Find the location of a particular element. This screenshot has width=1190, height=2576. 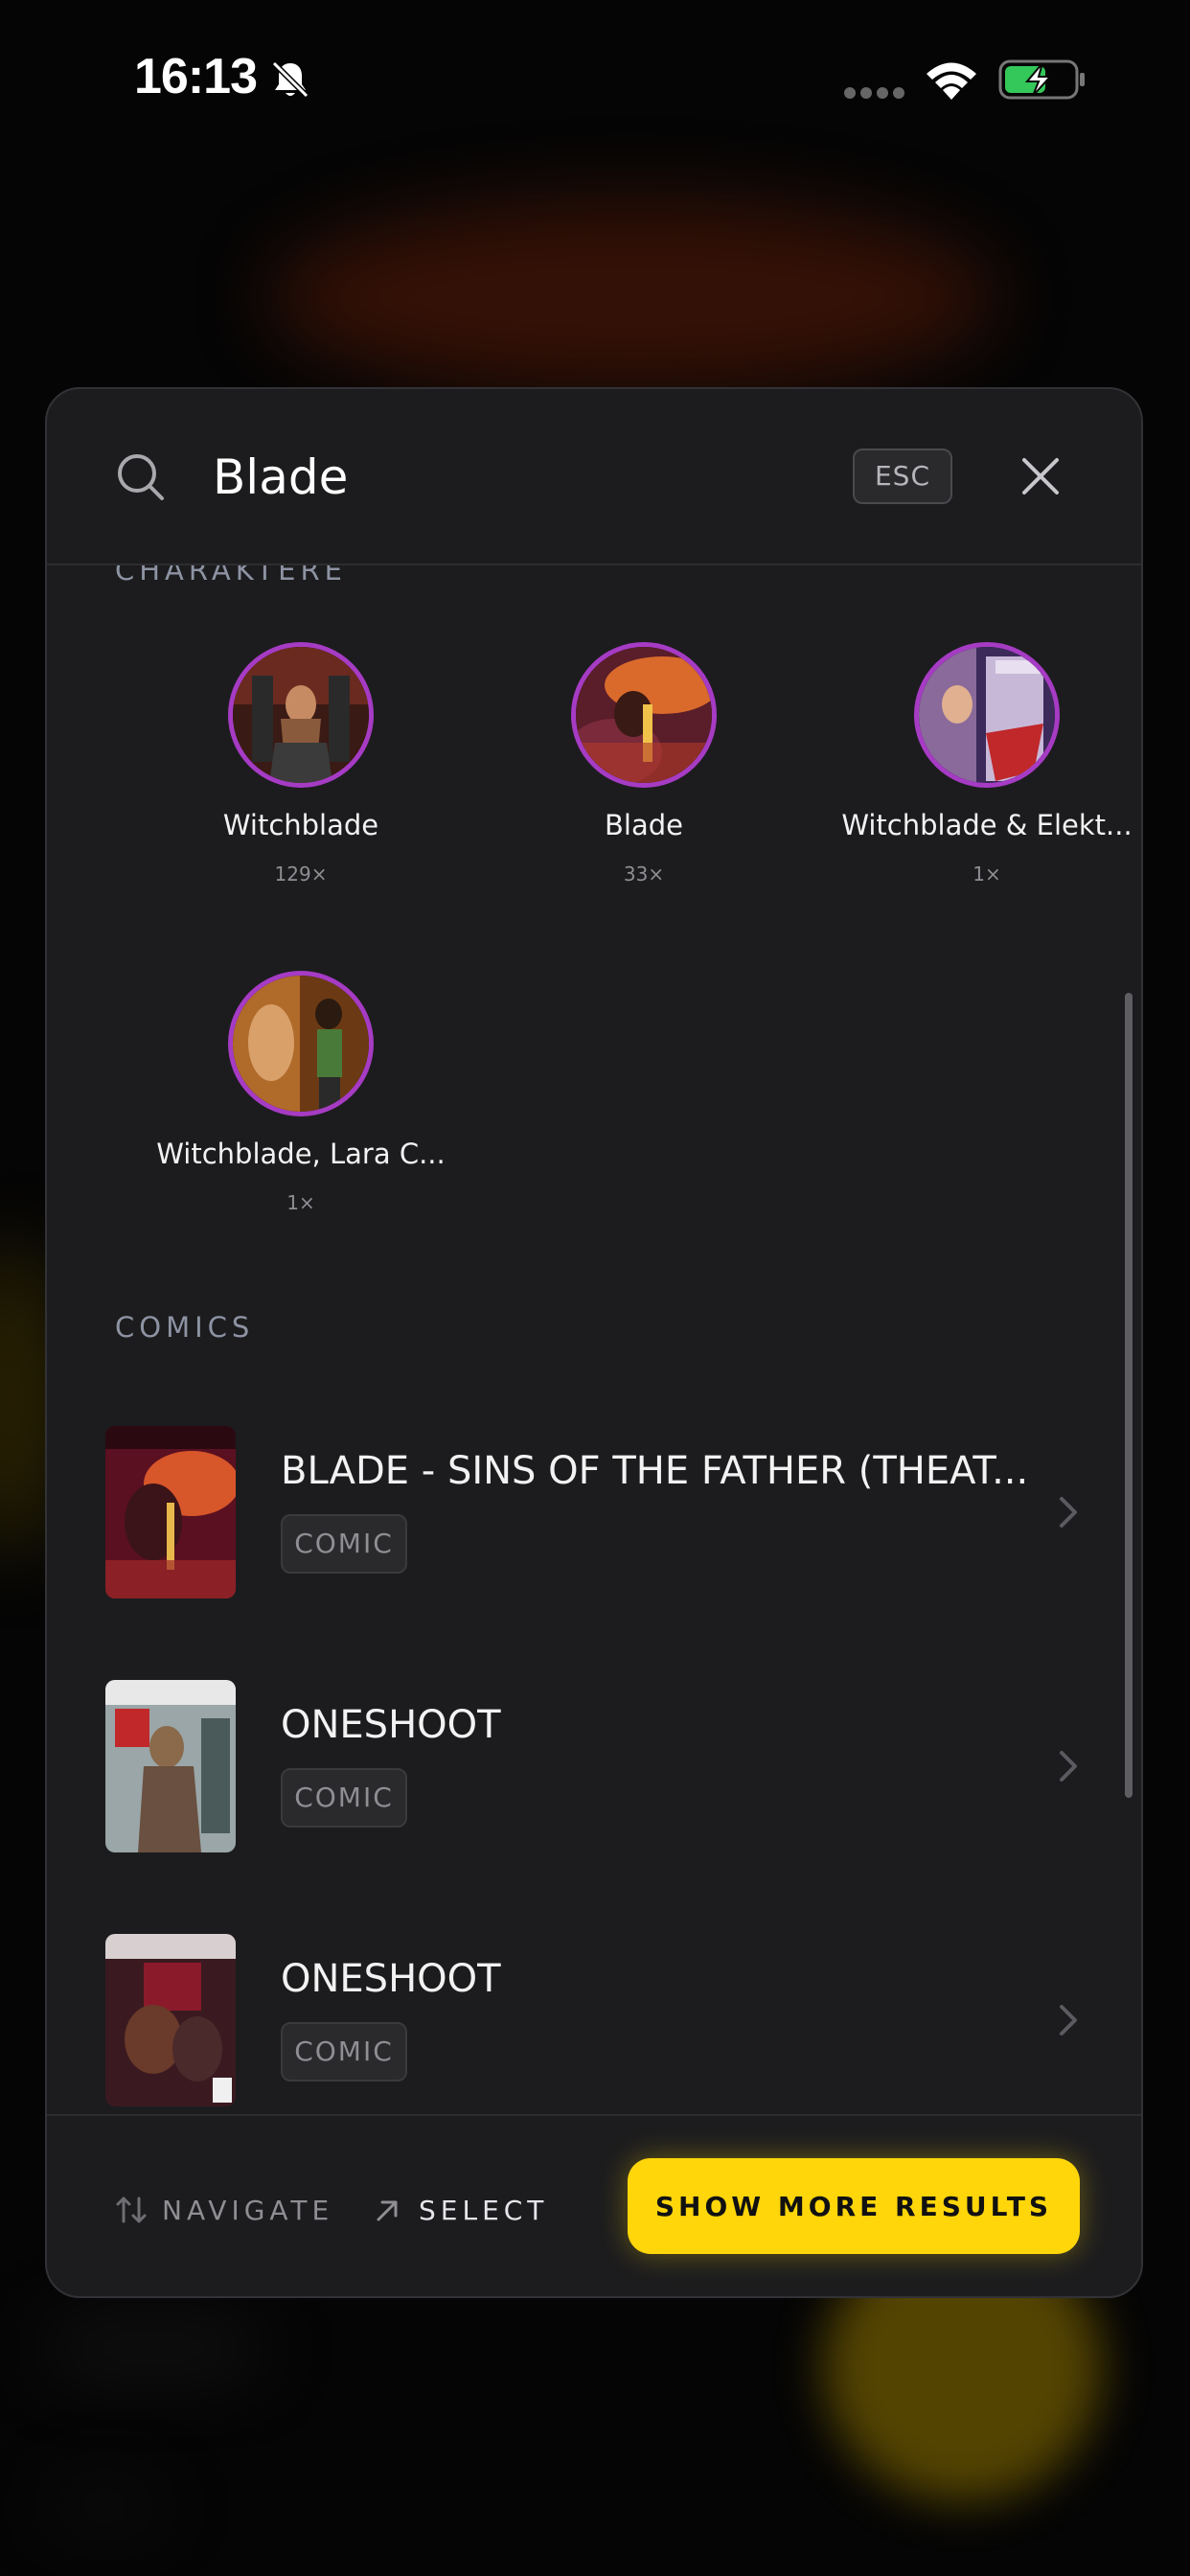

character-item: Witchblade, Lara C... 1× is located at coordinates (301, 1092).